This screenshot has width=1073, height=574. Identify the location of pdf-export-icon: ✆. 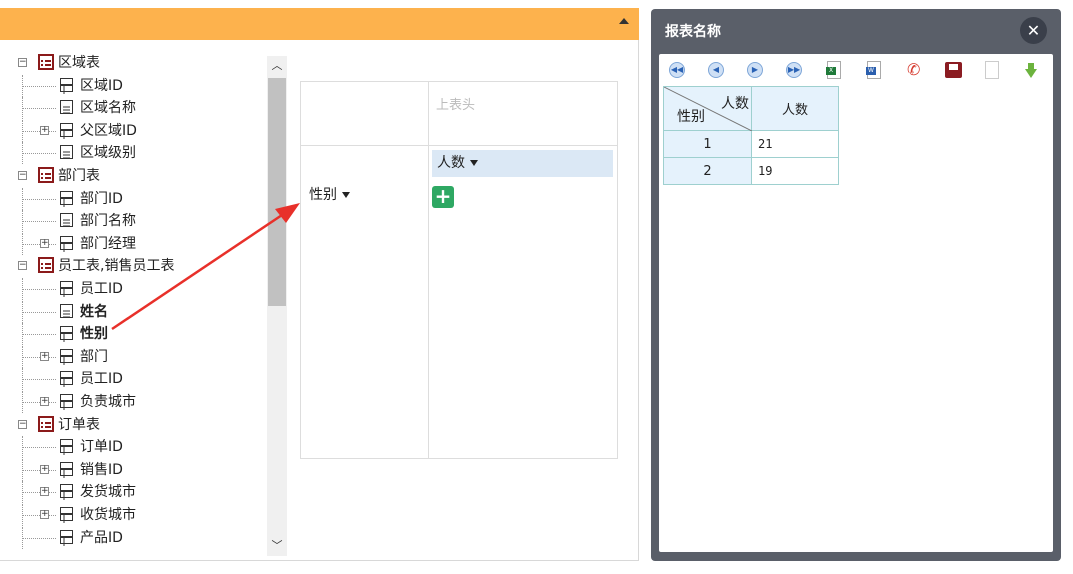
(914, 70).